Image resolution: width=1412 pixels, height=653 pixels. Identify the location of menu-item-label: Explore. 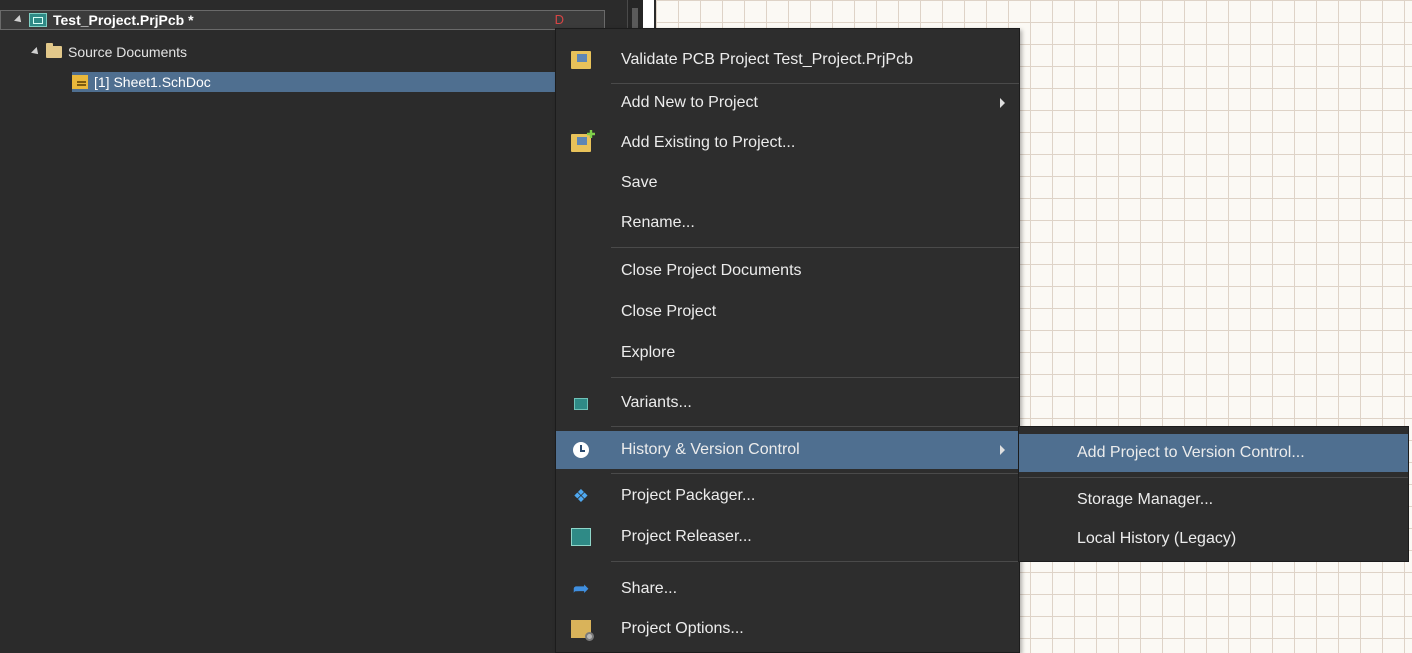
(648, 352).